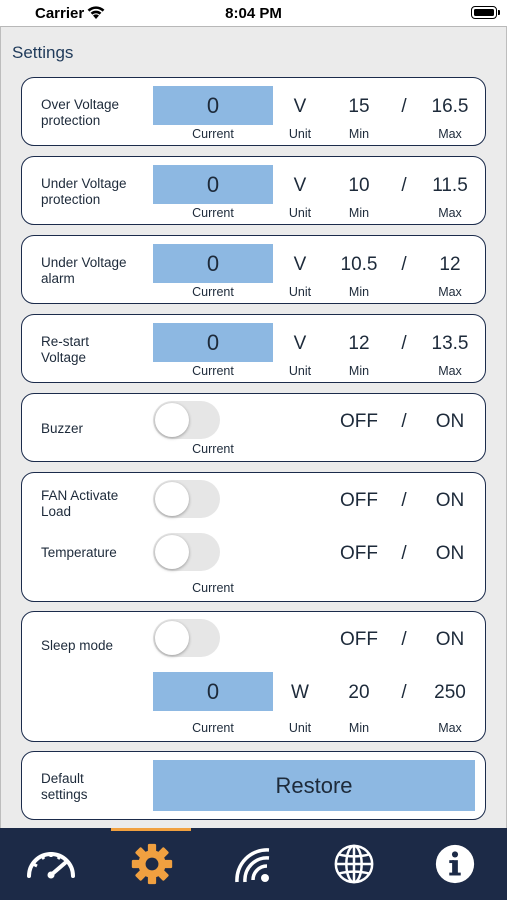 This screenshot has width=507, height=900. What do you see at coordinates (314, 785) in the screenshot?
I see `restore-button: Restore` at bounding box center [314, 785].